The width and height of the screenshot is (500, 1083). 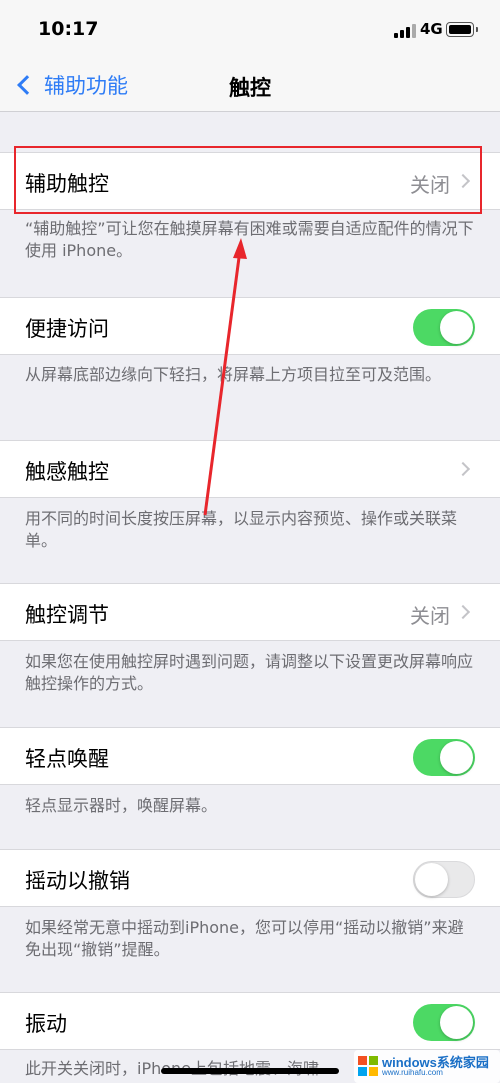 What do you see at coordinates (67, 184) in the screenshot?
I see `row-label: 辅助触控` at bounding box center [67, 184].